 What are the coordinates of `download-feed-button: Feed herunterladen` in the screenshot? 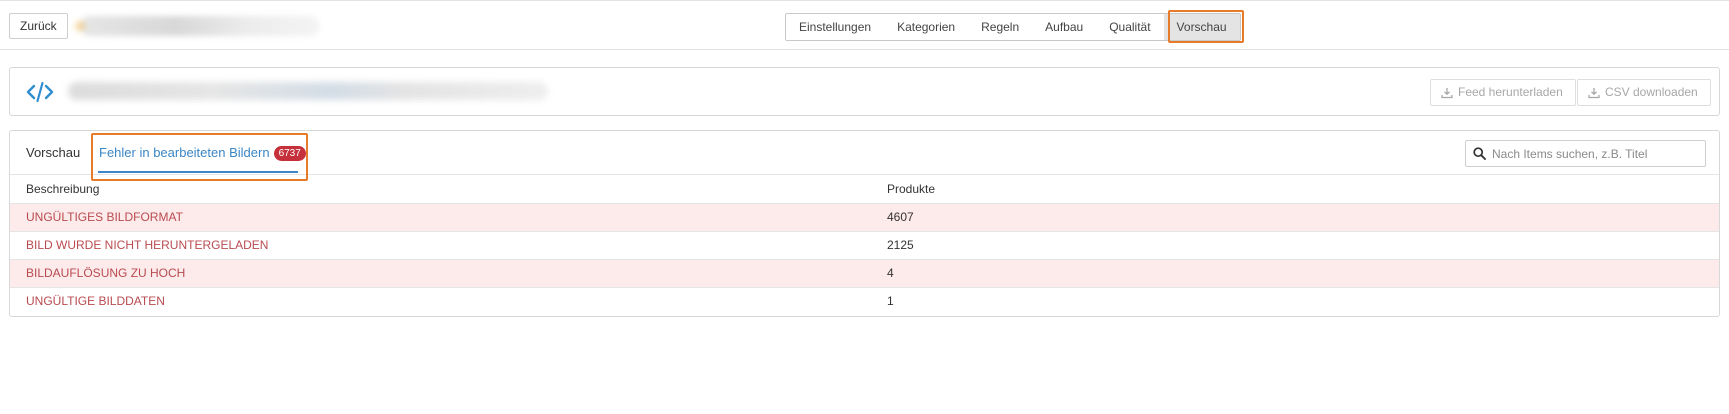 It's located at (1503, 92).